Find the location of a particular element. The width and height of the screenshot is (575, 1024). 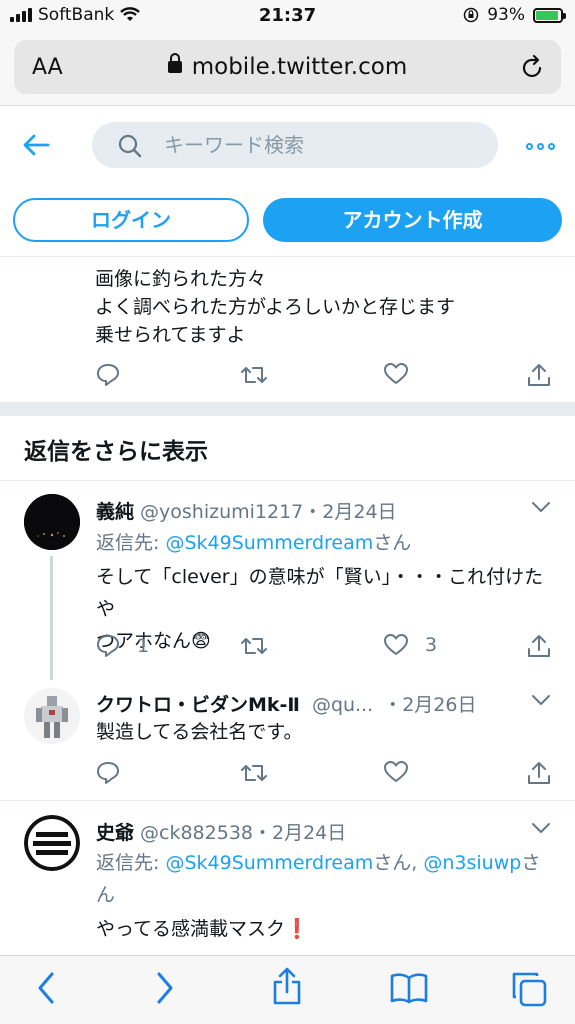

reload-icon is located at coordinates (533, 67).